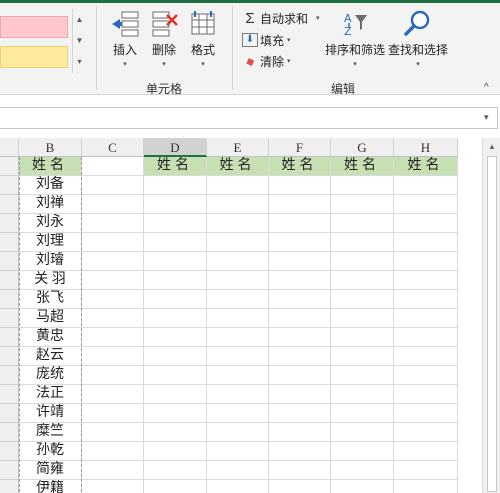 This screenshot has height=493, width=500. I want to click on delete-button: 删除 ▾, so click(164, 38).